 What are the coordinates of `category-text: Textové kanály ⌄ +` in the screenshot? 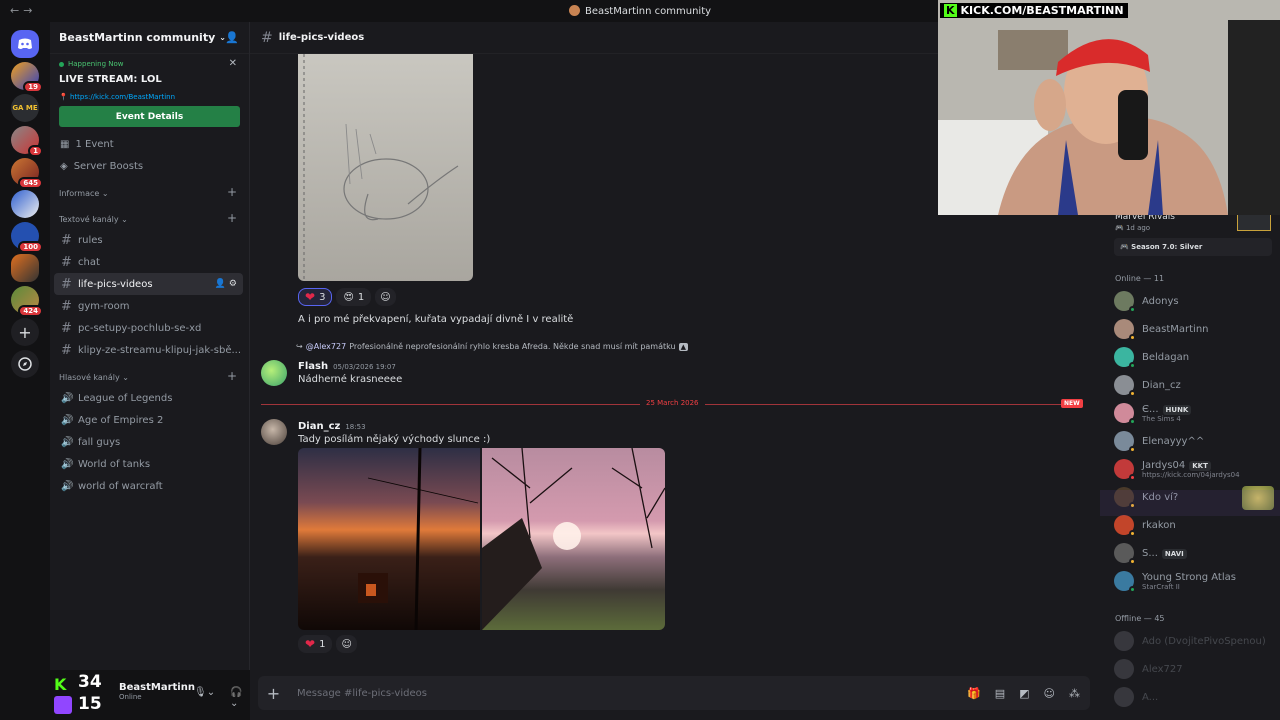 It's located at (149, 216).